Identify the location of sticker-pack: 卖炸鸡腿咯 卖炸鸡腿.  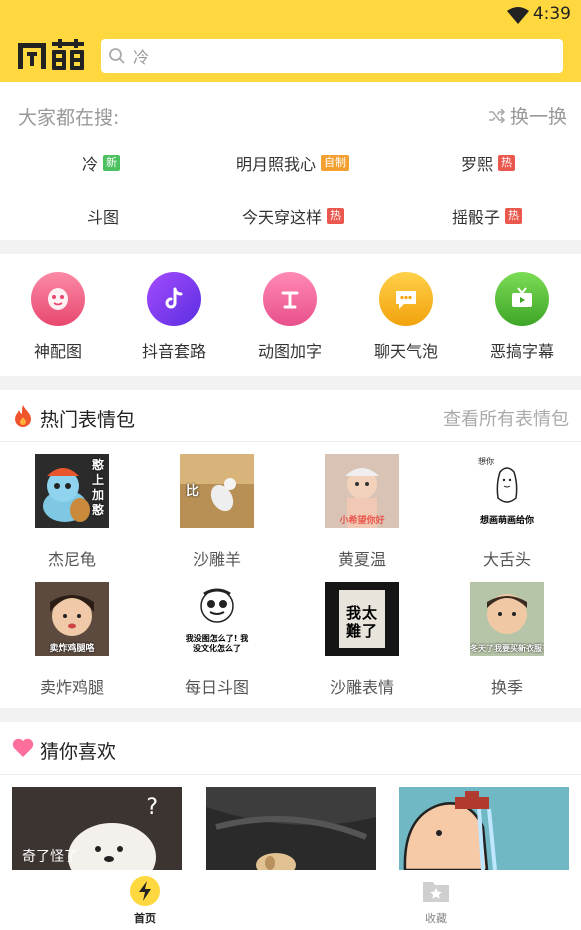
(72, 640).